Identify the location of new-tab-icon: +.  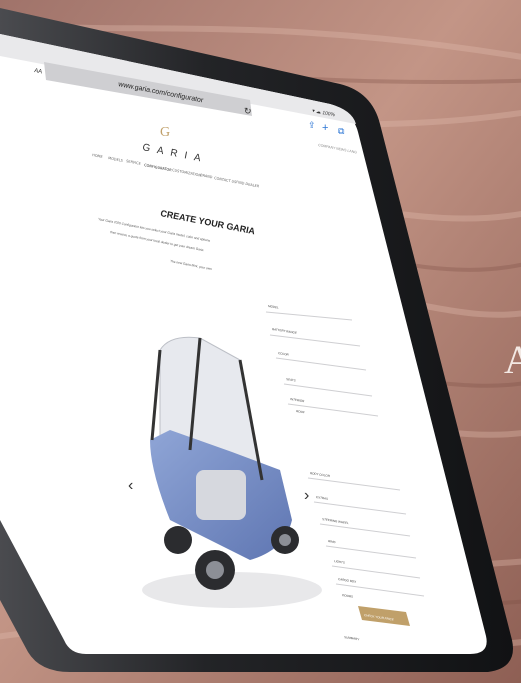
(325, 128).